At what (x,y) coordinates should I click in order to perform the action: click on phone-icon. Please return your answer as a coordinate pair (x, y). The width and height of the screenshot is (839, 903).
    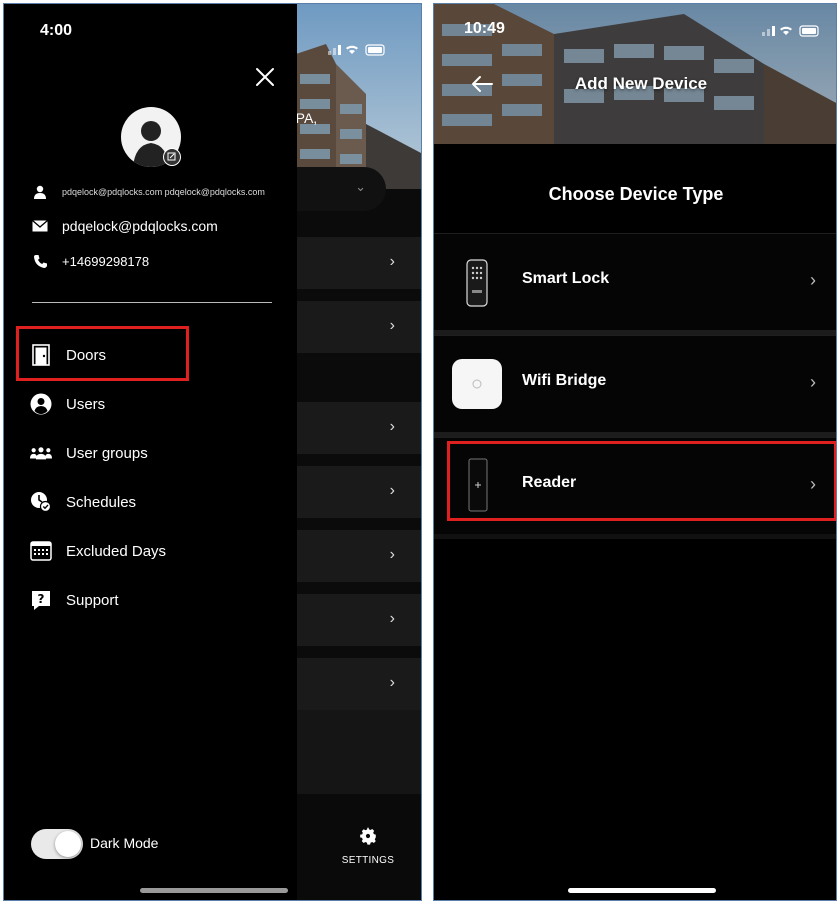
    Looking at the image, I should click on (40, 261).